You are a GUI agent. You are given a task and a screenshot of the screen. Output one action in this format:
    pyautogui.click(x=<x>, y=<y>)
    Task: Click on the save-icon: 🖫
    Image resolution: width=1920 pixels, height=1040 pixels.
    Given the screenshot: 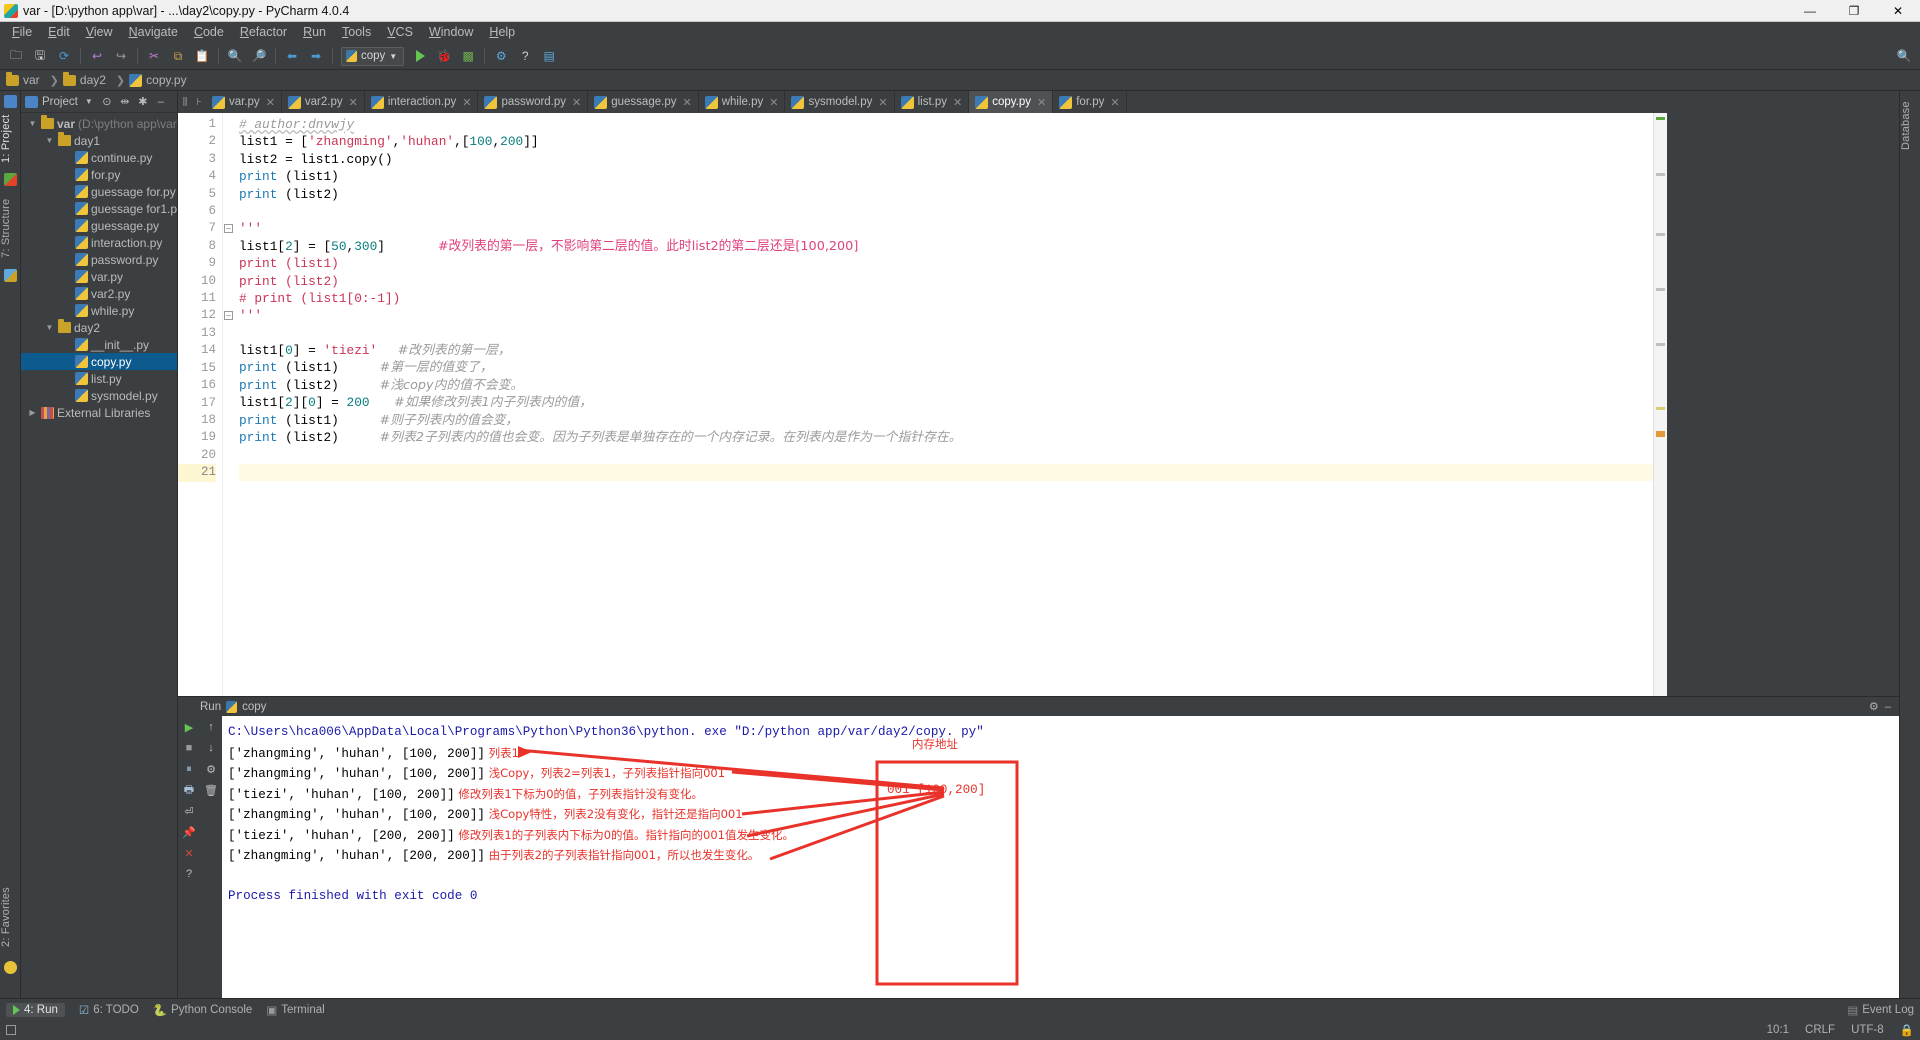 What is the action you would take?
    pyautogui.click(x=40, y=56)
    